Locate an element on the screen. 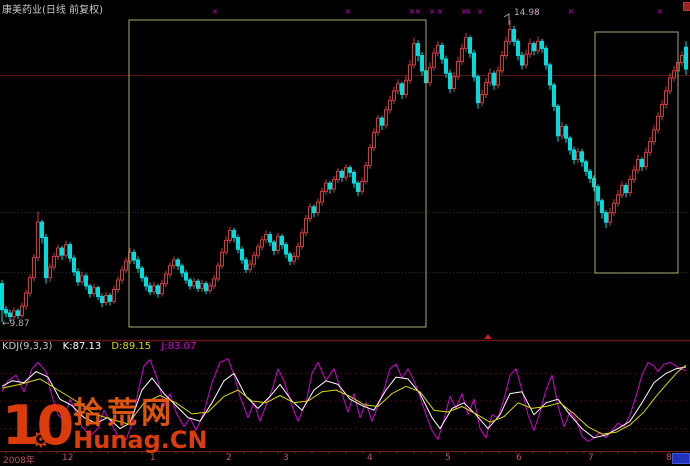  high-pointer-icon is located at coordinates (506, 19).